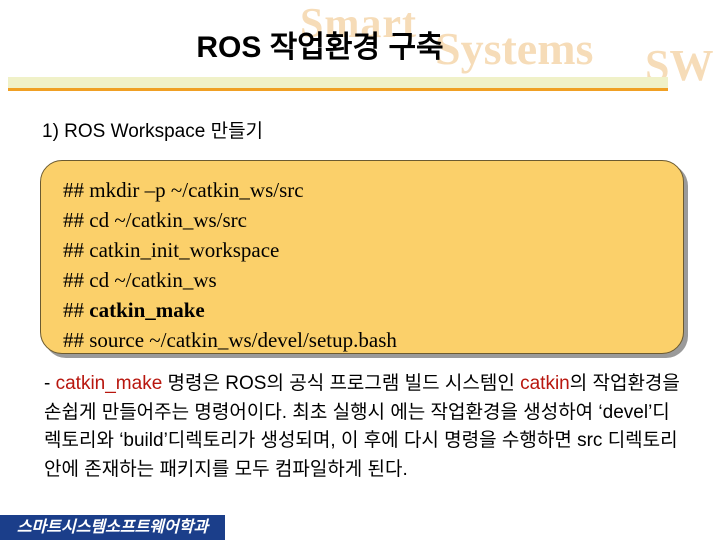 The width and height of the screenshot is (720, 540). What do you see at coordinates (230, 310) in the screenshot?
I see `code-line-catkin-make: ## catkin_make` at bounding box center [230, 310].